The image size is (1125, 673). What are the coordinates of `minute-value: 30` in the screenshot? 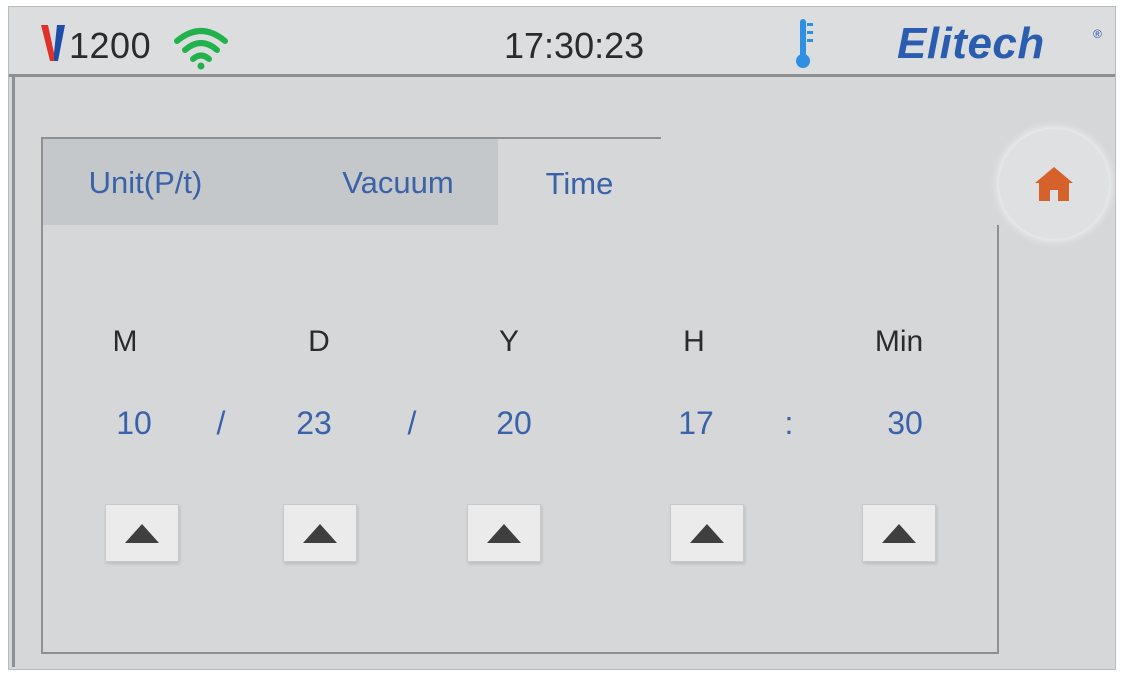 It's located at (905, 423).